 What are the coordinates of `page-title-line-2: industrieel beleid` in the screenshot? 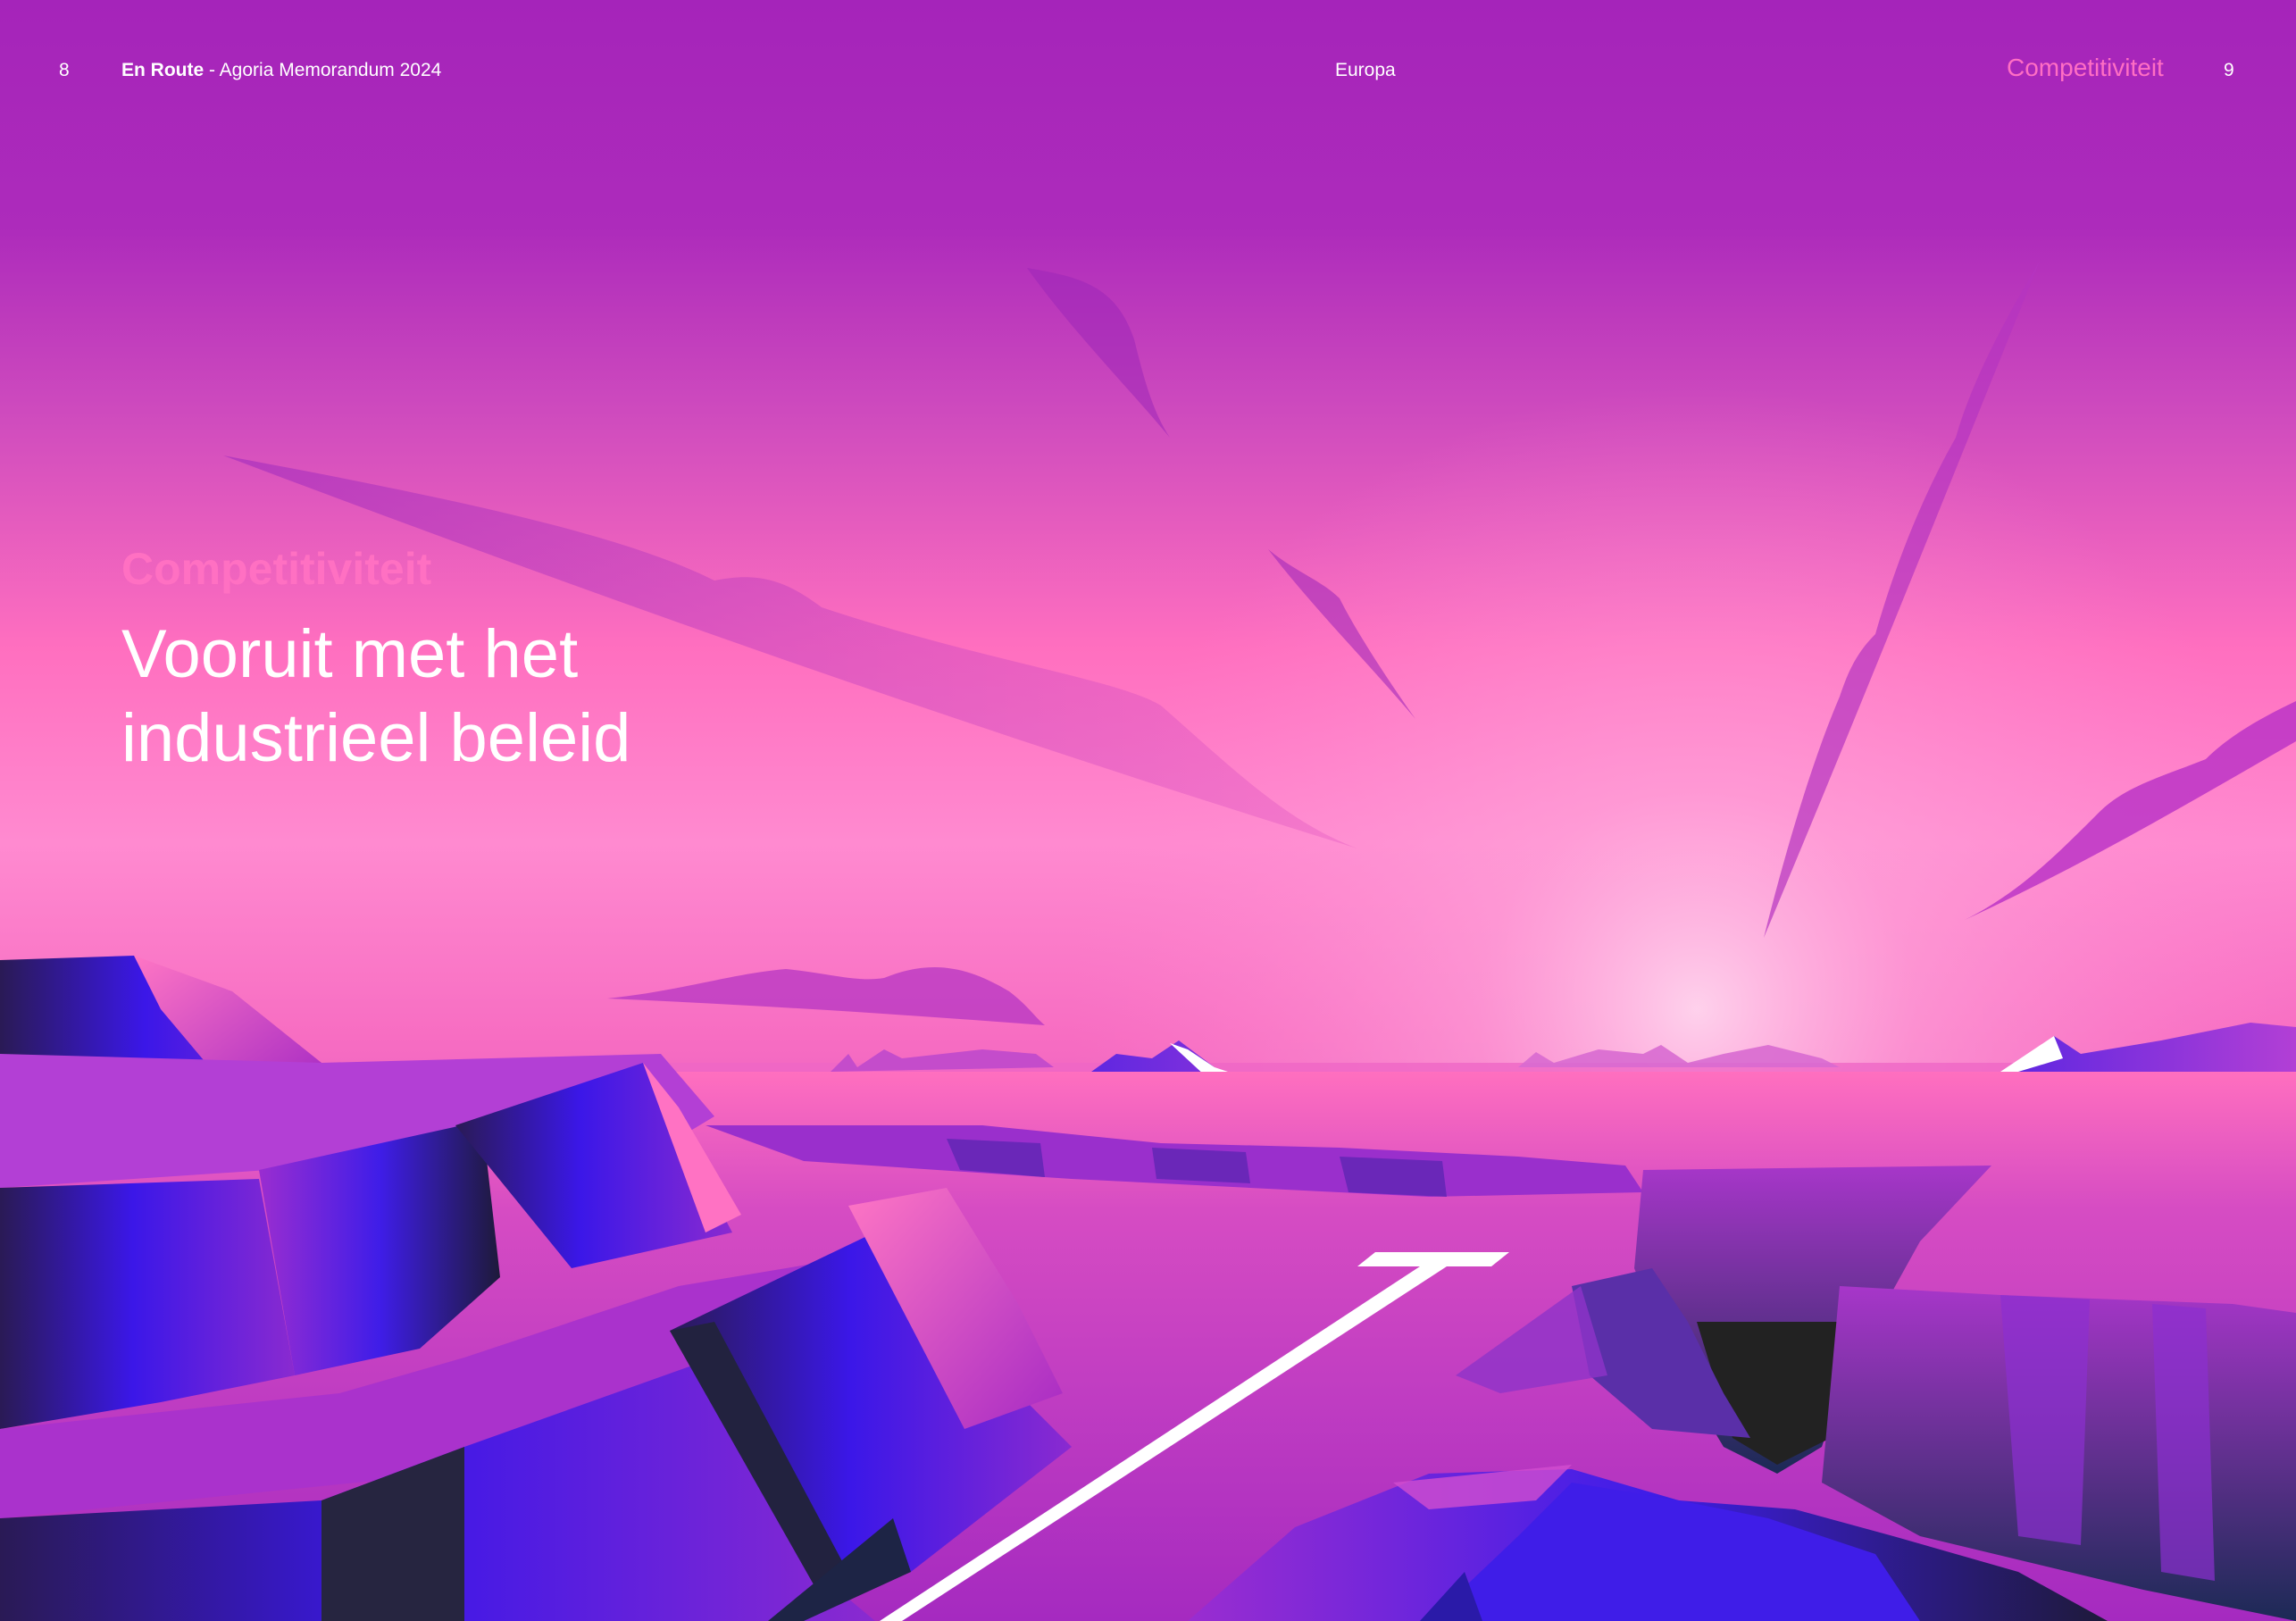 It's located at (376, 738).